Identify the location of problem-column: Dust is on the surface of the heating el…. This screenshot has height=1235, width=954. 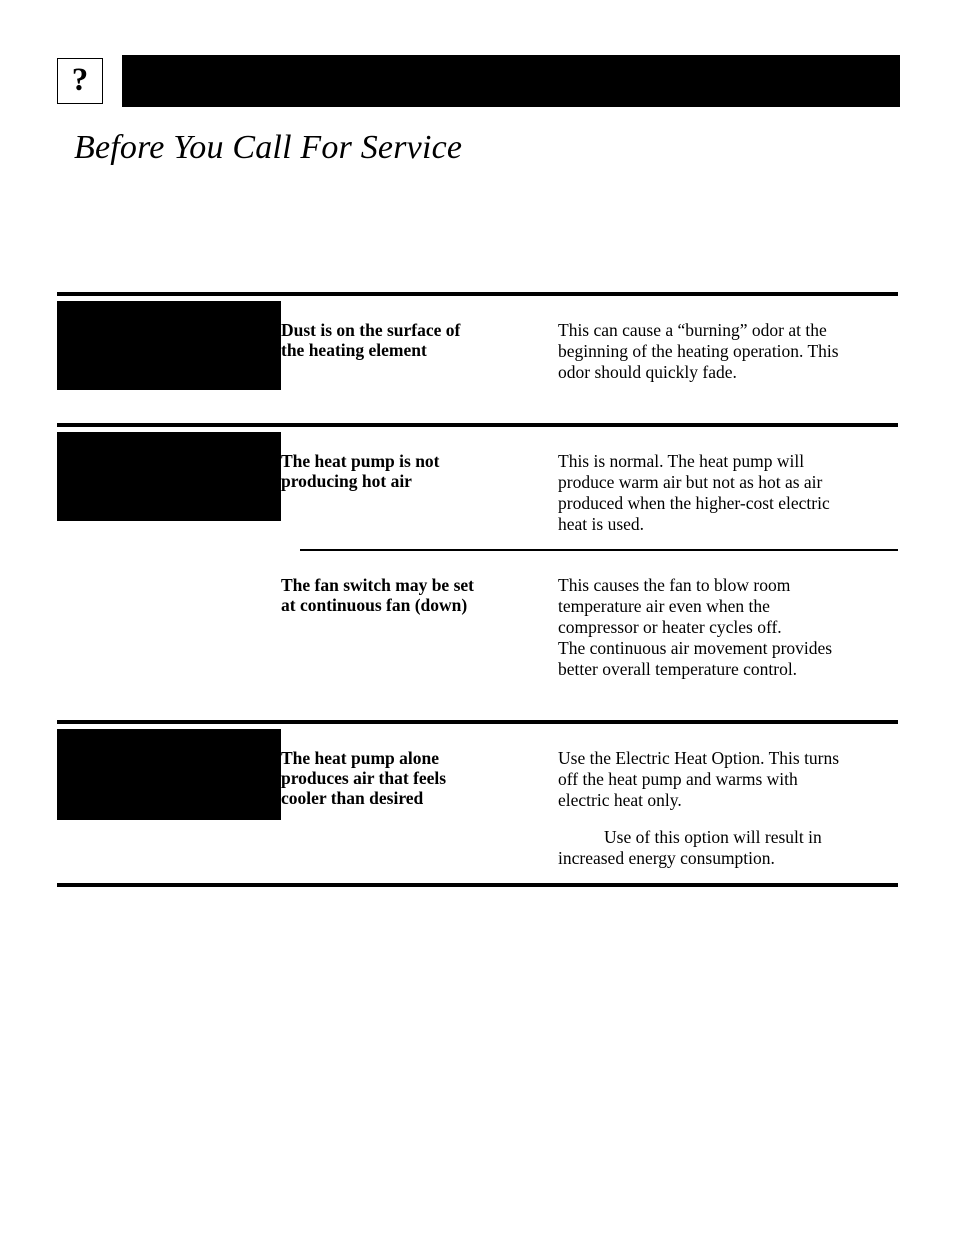
(419, 328).